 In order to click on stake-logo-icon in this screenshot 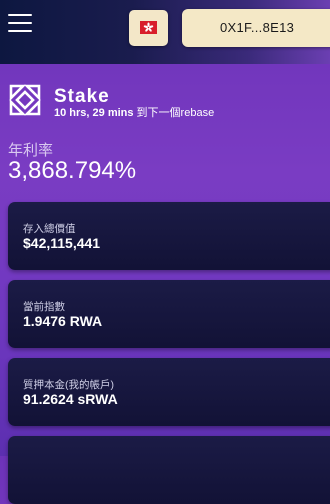, I will do `click(25, 100)`.